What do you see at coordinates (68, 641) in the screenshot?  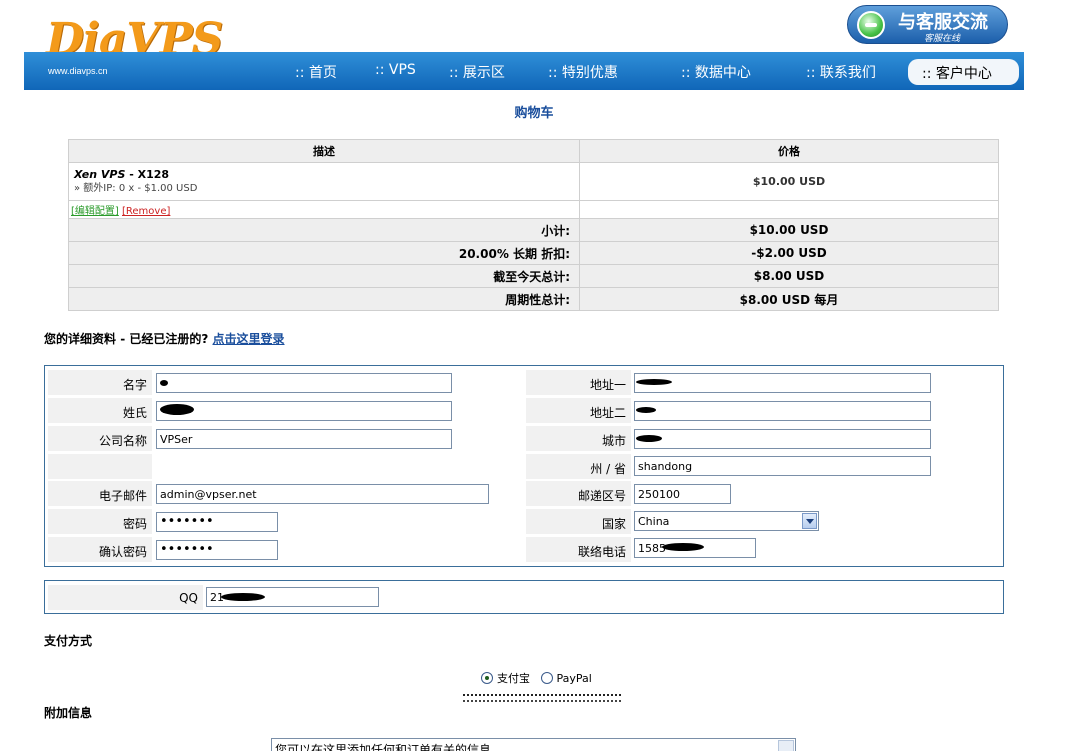 I see `payment-heading: 支付方式` at bounding box center [68, 641].